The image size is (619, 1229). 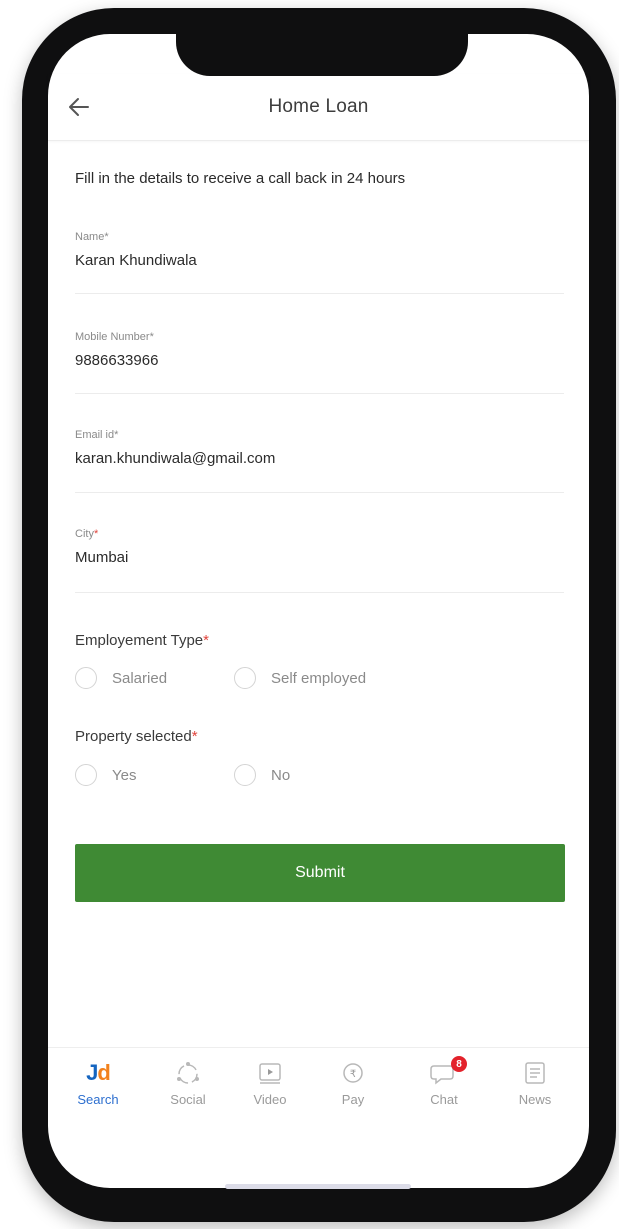 What do you see at coordinates (105, 775) in the screenshot?
I see `radio-yes: Yes` at bounding box center [105, 775].